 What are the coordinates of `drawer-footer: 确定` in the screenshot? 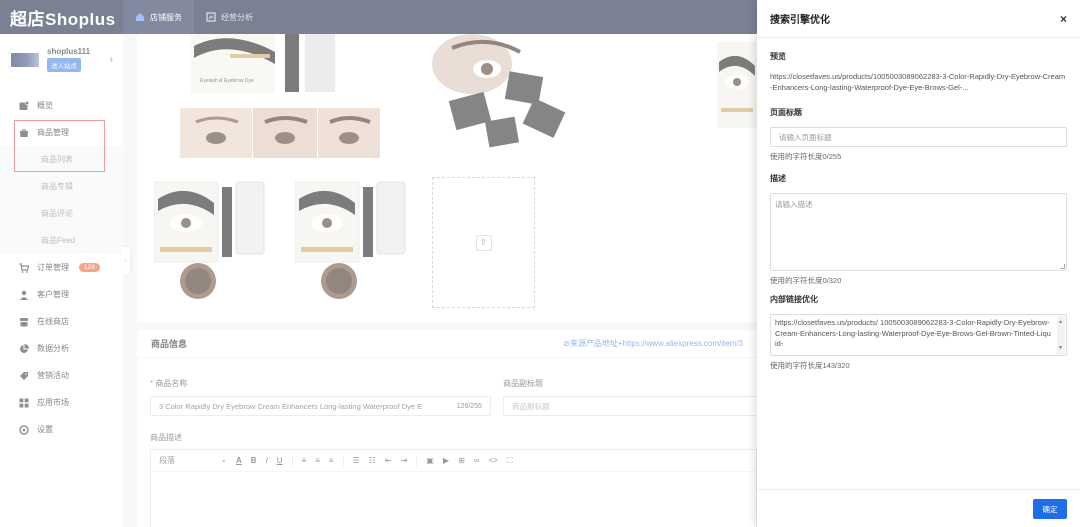 It's located at (918, 508).